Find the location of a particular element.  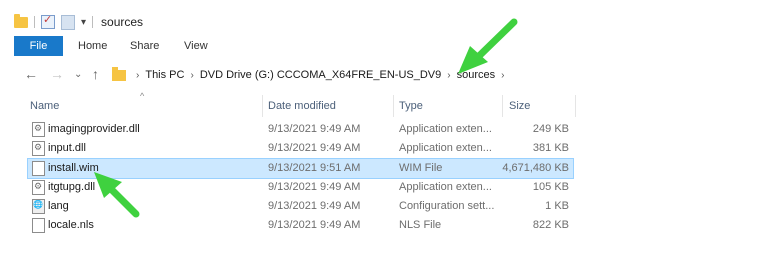

annotation-arrow-sources is located at coordinates (488, 46).